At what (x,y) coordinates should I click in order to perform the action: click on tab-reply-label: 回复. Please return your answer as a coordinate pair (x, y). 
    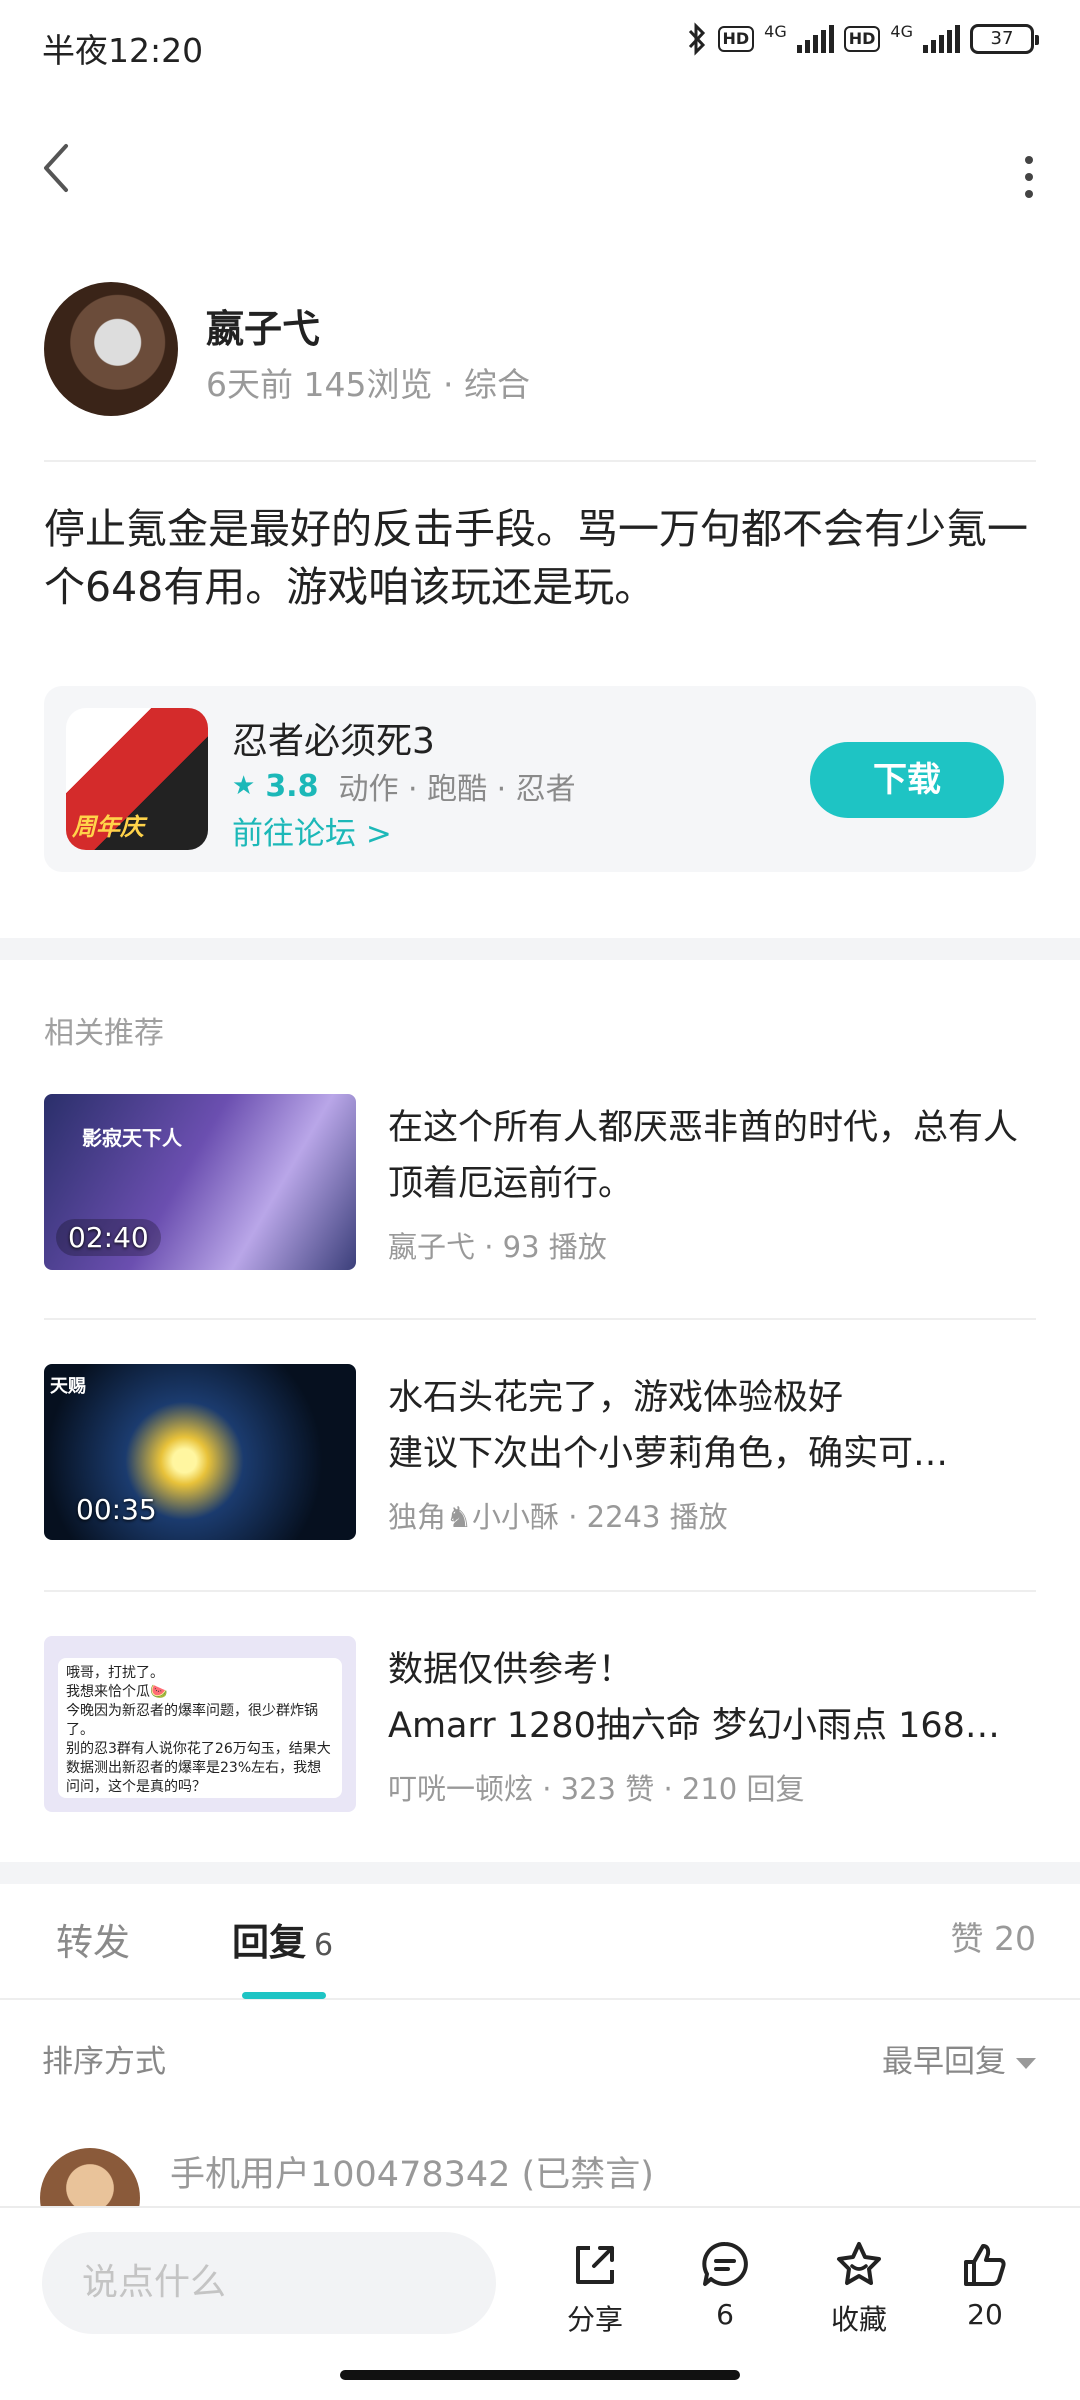
    Looking at the image, I should click on (269, 1942).